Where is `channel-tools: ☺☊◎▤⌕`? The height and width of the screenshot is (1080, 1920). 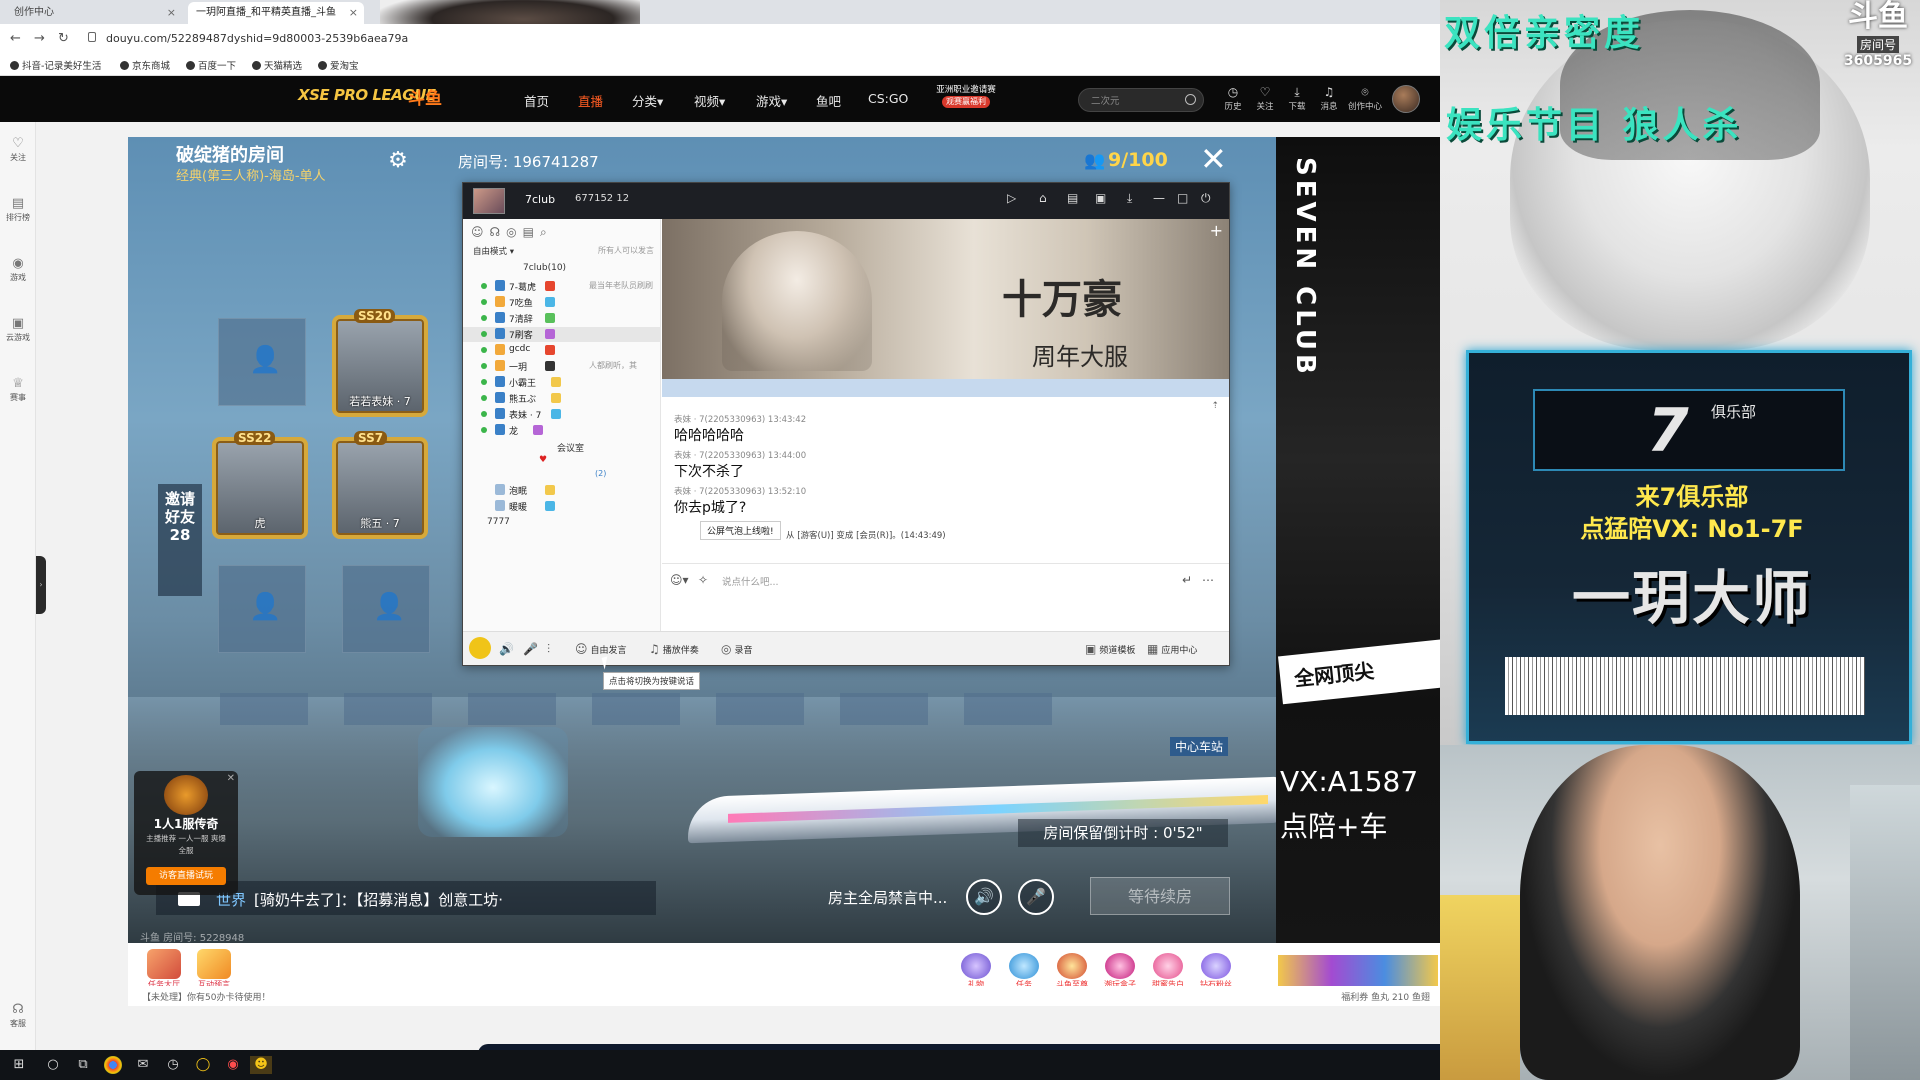 channel-tools: ☺☊◎▤⌕ is located at coordinates (512, 232).